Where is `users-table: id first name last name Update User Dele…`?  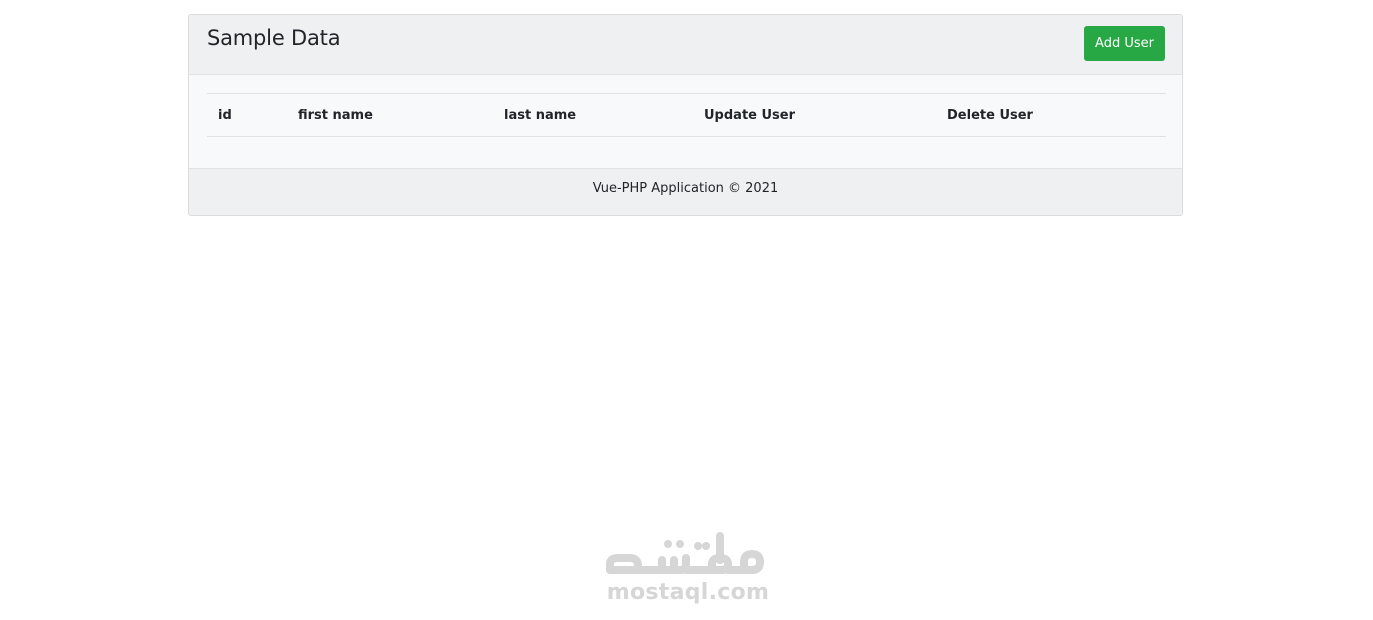 users-table: id first name last name Update User Dele… is located at coordinates (686, 115).